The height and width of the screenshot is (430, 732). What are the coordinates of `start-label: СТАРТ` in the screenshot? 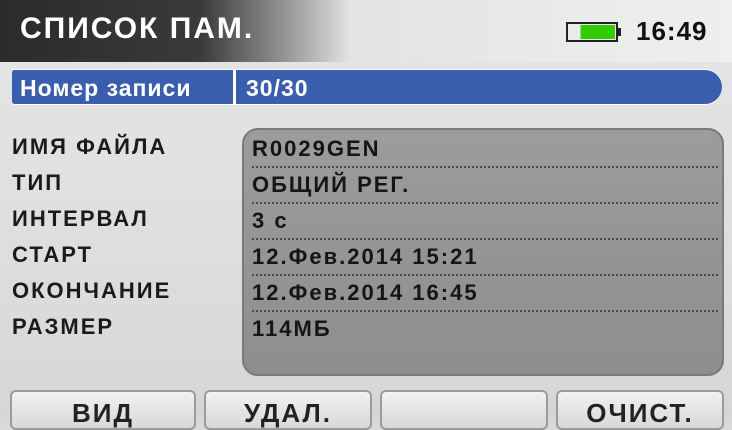 It's located at (53, 254).